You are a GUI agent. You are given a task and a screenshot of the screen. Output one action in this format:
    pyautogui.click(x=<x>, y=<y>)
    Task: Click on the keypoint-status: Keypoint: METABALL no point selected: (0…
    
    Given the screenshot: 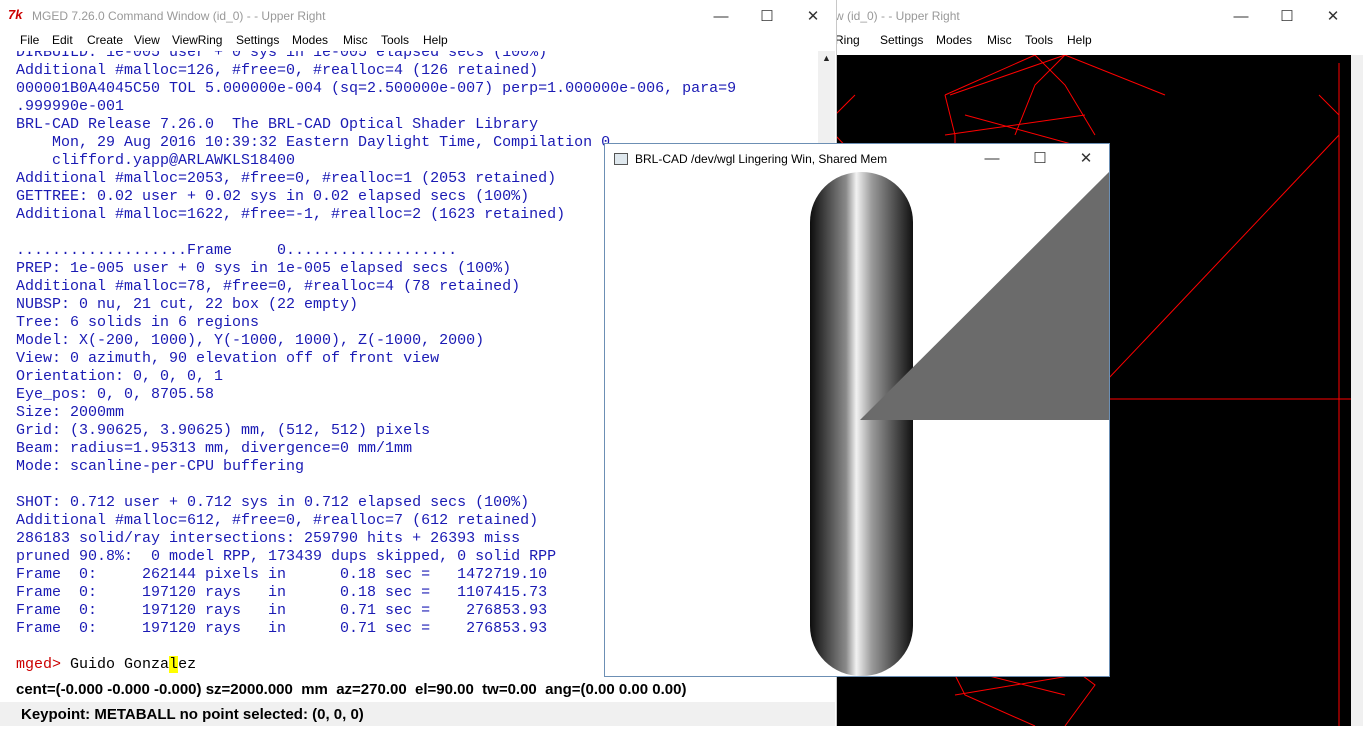 What is the action you would take?
    pyautogui.click(x=192, y=714)
    